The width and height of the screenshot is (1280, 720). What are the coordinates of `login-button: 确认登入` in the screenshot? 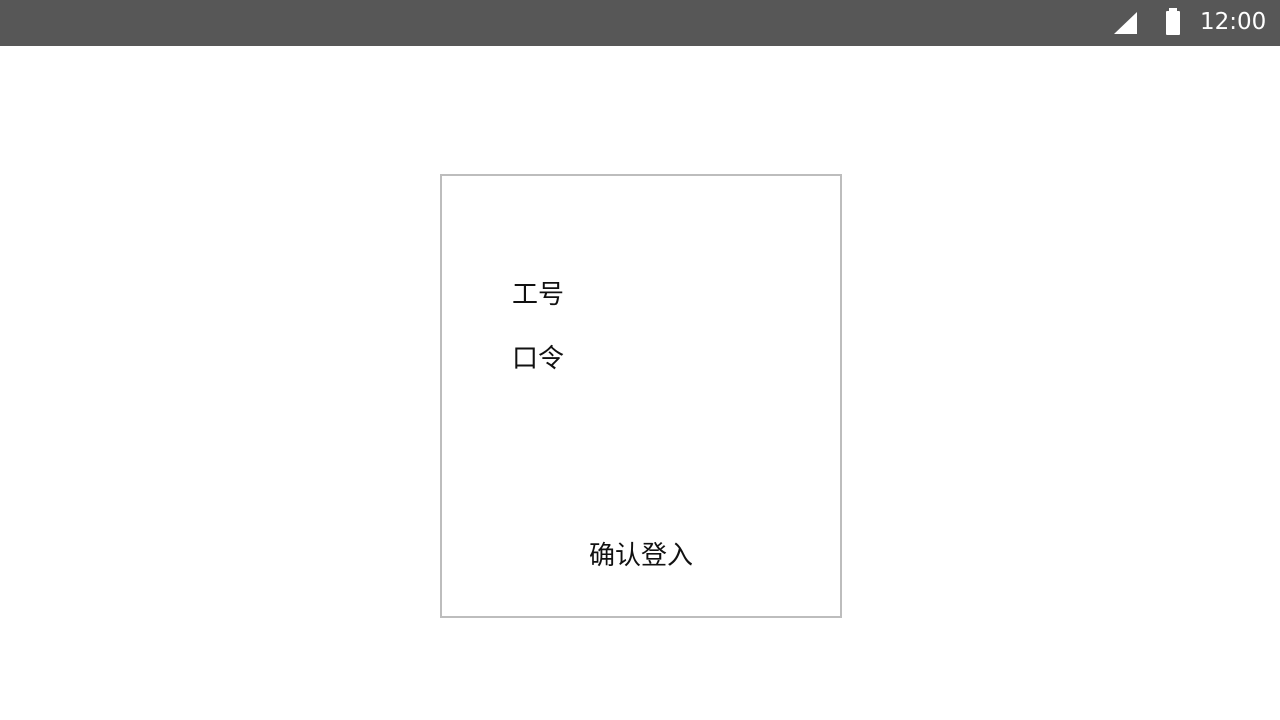 It's located at (641, 556).